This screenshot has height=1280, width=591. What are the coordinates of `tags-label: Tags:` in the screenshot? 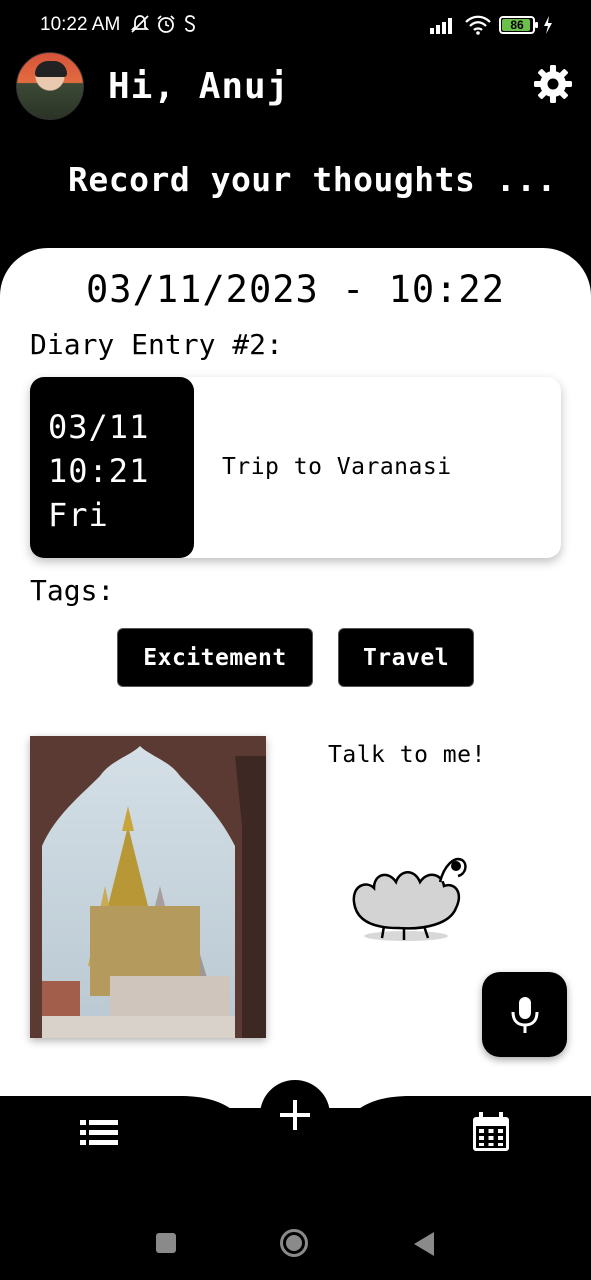 It's located at (72, 590).